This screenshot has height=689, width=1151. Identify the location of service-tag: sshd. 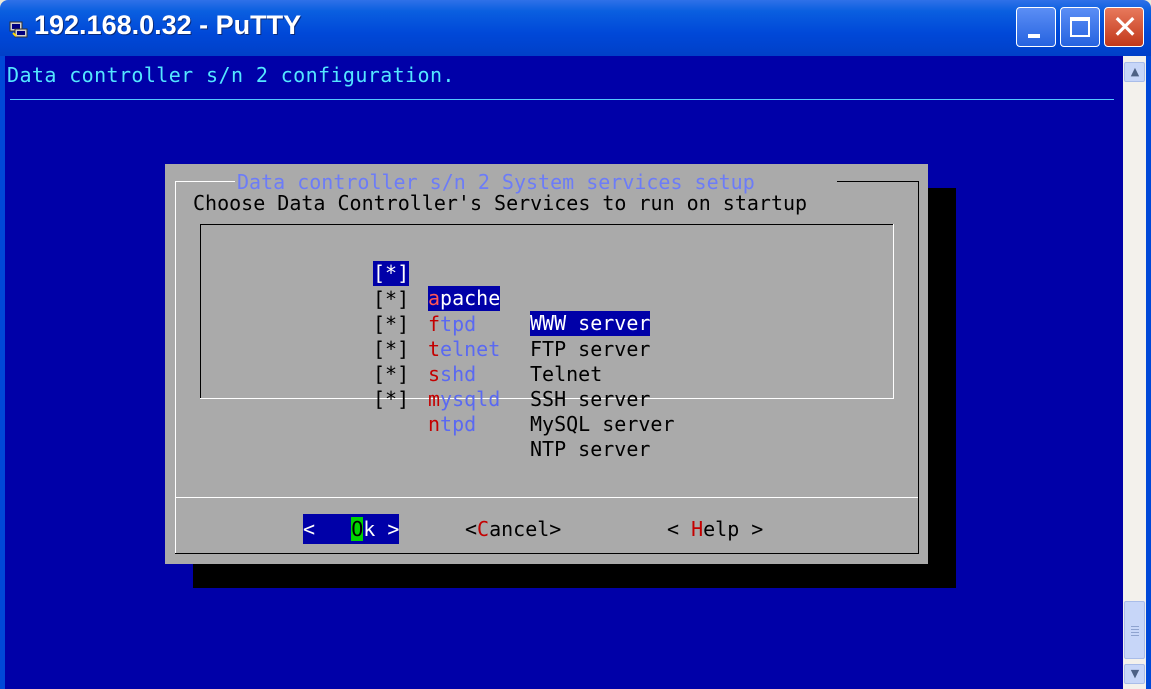
(452, 374).